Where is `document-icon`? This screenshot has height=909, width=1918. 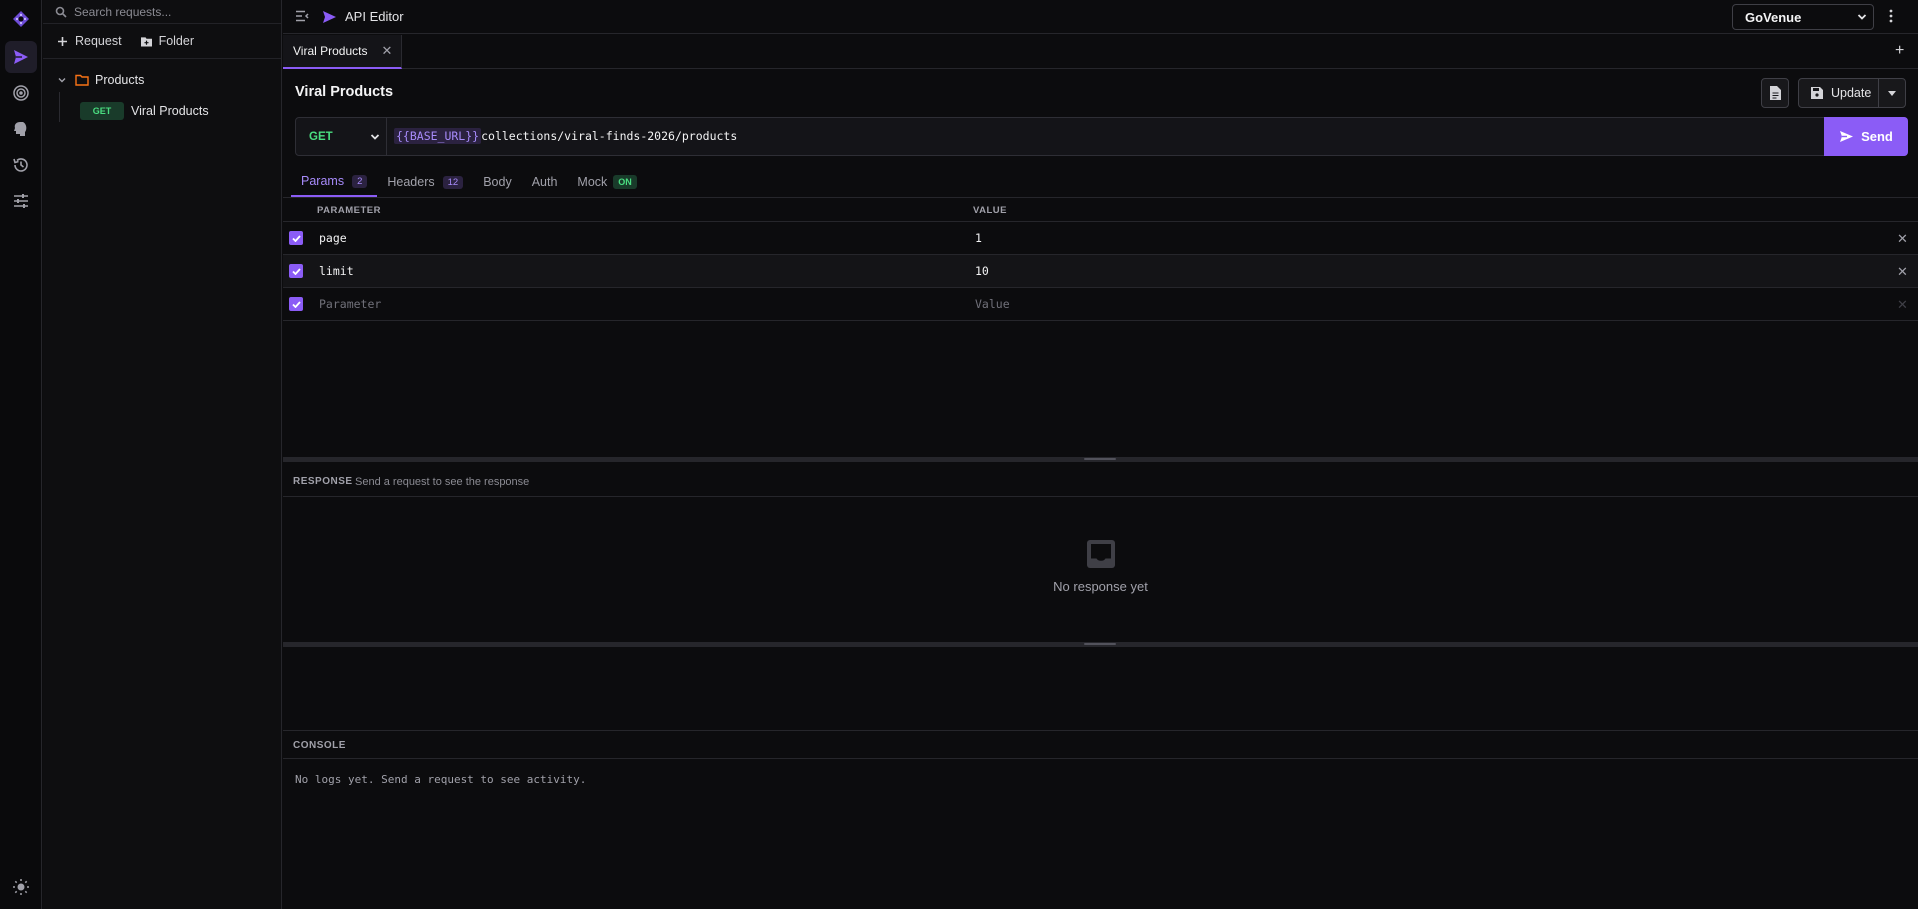 document-icon is located at coordinates (1775, 93).